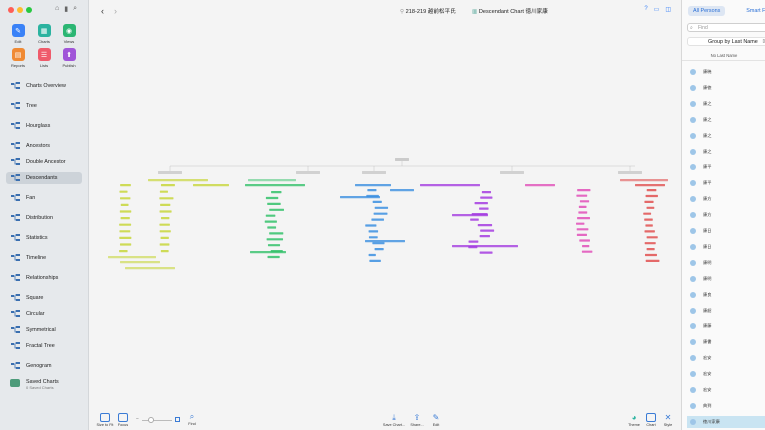 The image size is (765, 430). Describe the element at coordinates (44, 258) in the screenshot. I see `sidebar-item-timeline: Timeline` at that location.